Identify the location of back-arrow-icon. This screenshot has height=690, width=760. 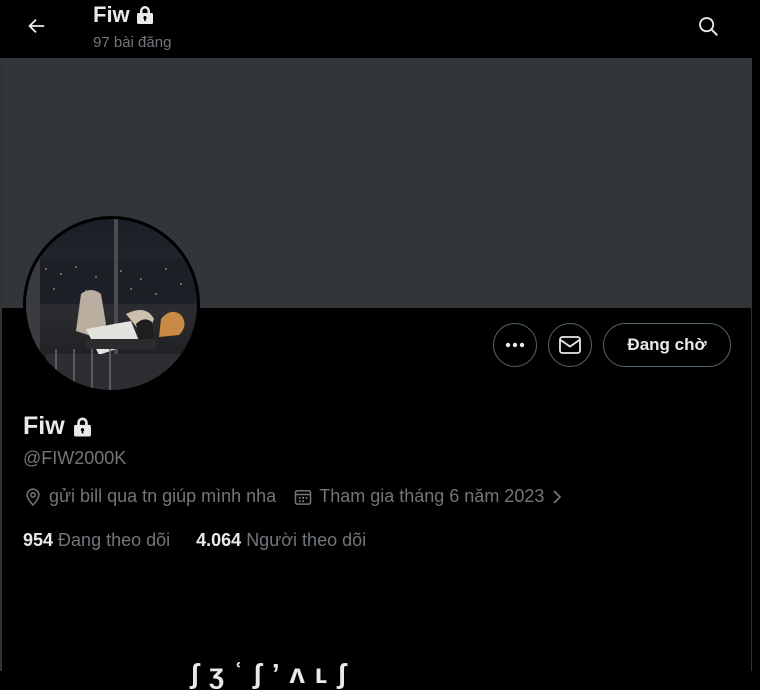
(36, 26).